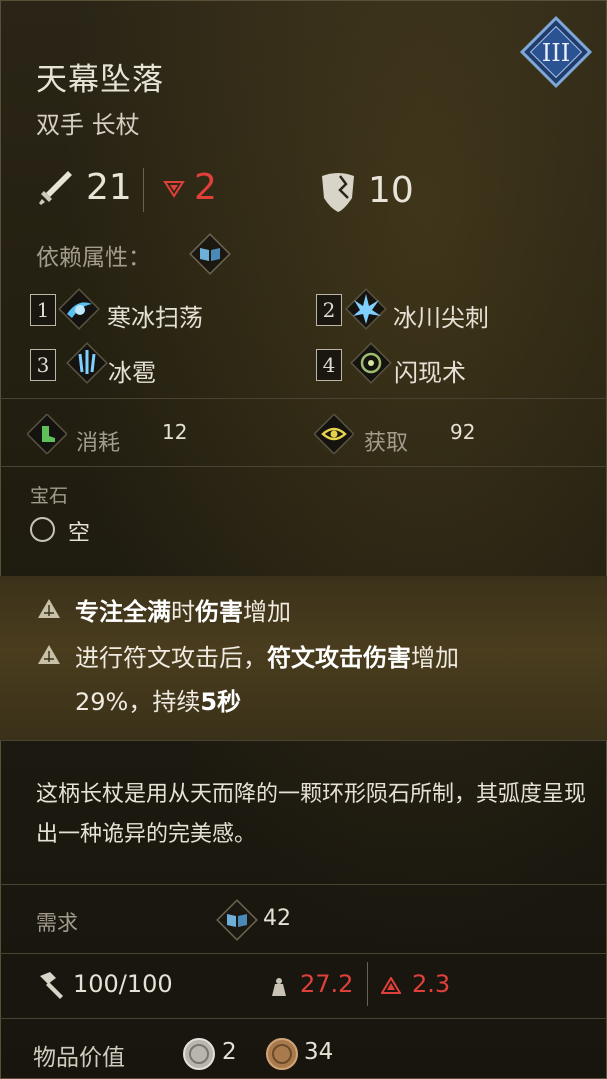  Describe the element at coordinates (87, 363) in the screenshot. I see `hailstorm-icon` at that location.